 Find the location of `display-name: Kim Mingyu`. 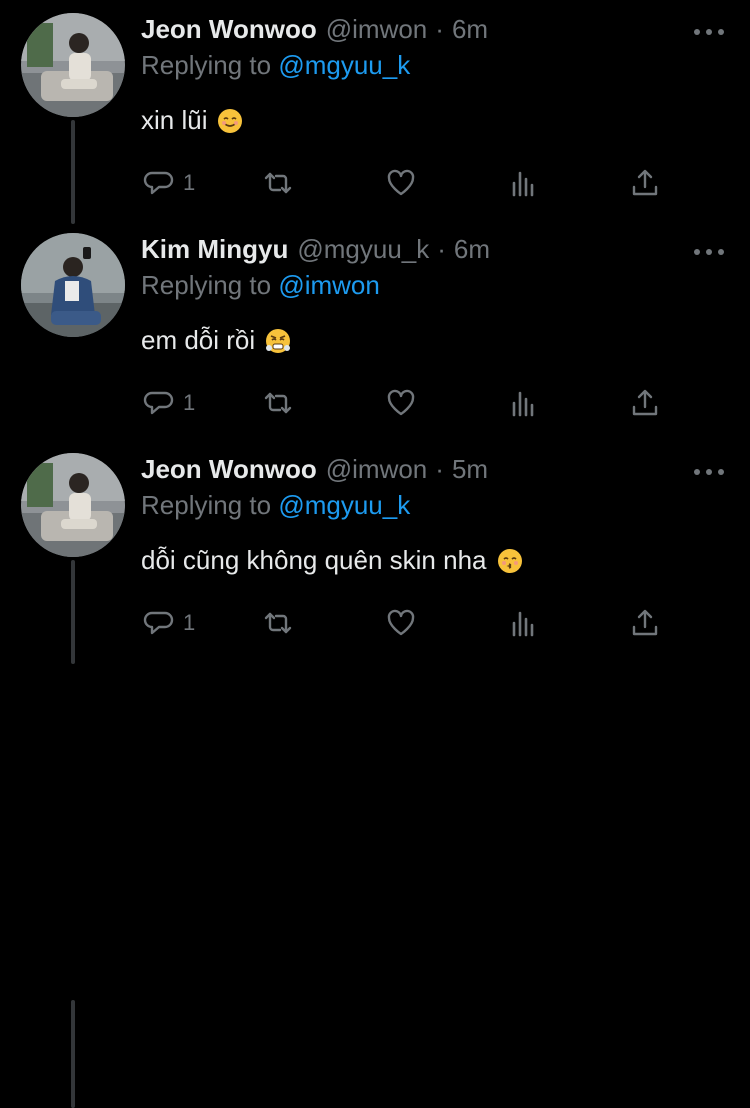

display-name: Kim Mingyu is located at coordinates (214, 249).